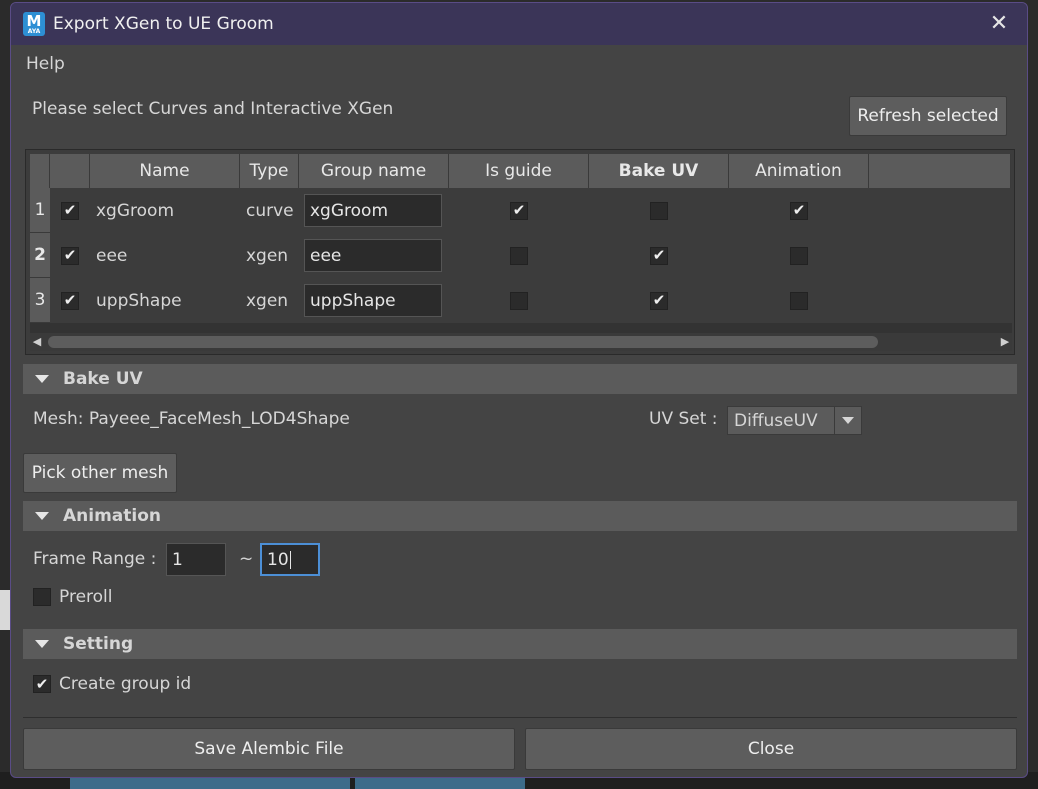 This screenshot has width=1038, height=789. I want to click on chevron-down-icon, so click(847, 420).